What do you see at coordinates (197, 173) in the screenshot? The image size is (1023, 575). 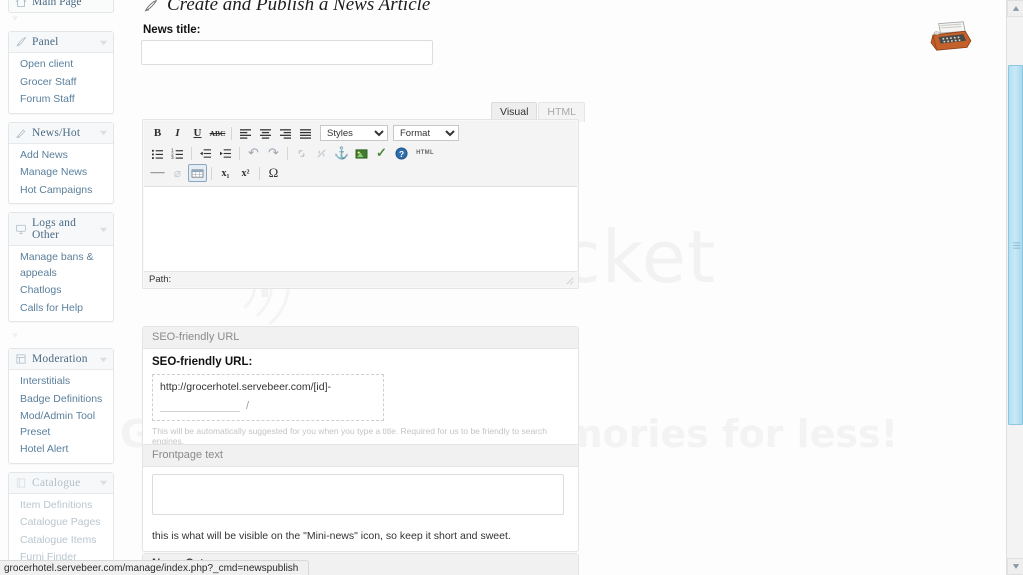 I see `table-icon` at bounding box center [197, 173].